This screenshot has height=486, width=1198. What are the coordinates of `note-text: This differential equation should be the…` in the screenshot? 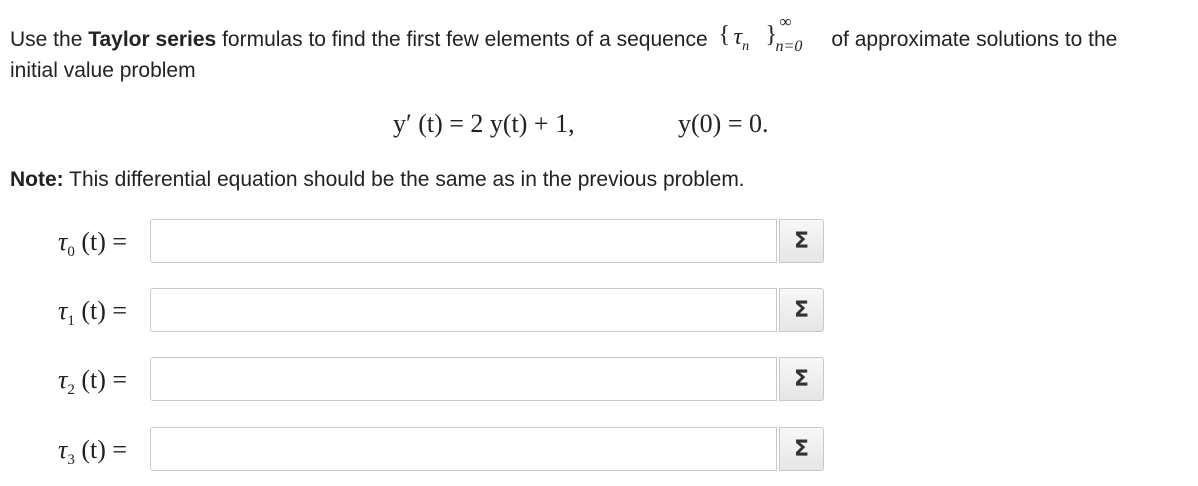 It's located at (404, 179).